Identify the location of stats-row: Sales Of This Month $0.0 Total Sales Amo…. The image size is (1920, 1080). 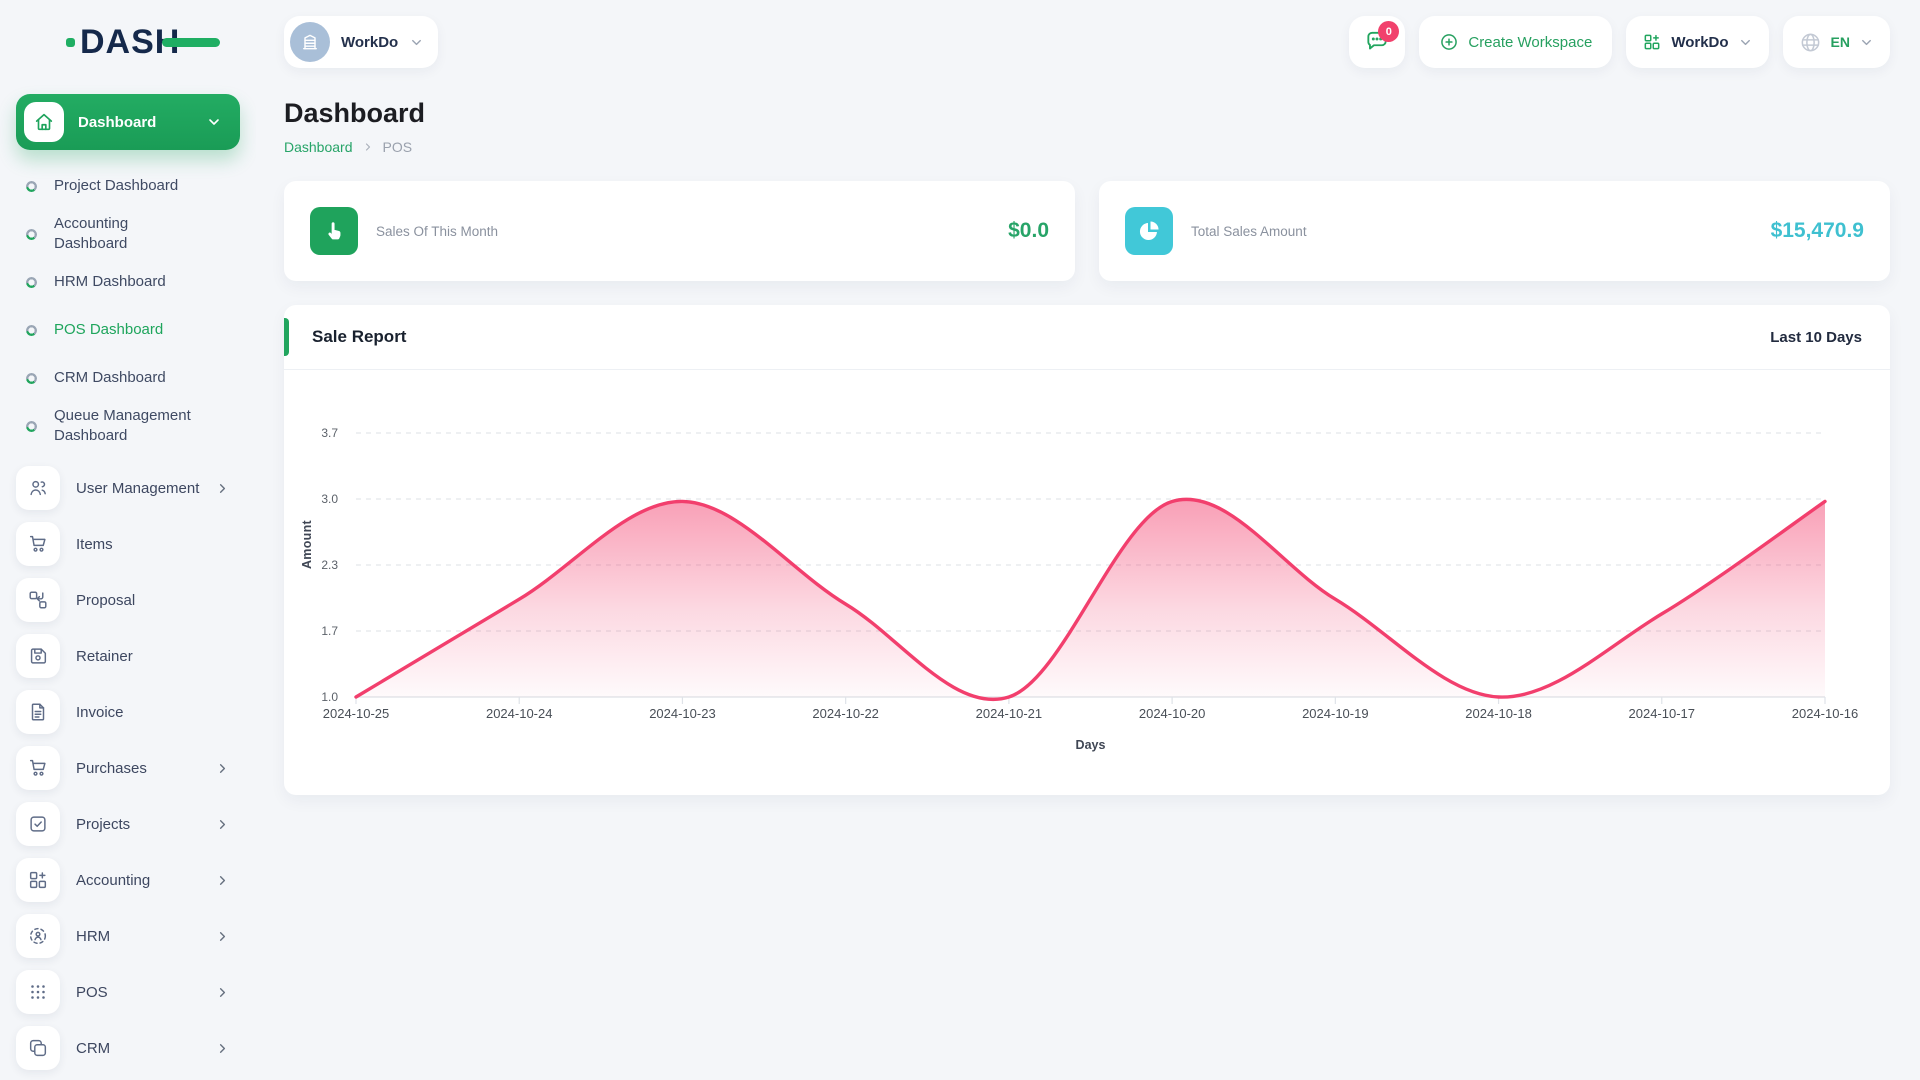
(1087, 231).